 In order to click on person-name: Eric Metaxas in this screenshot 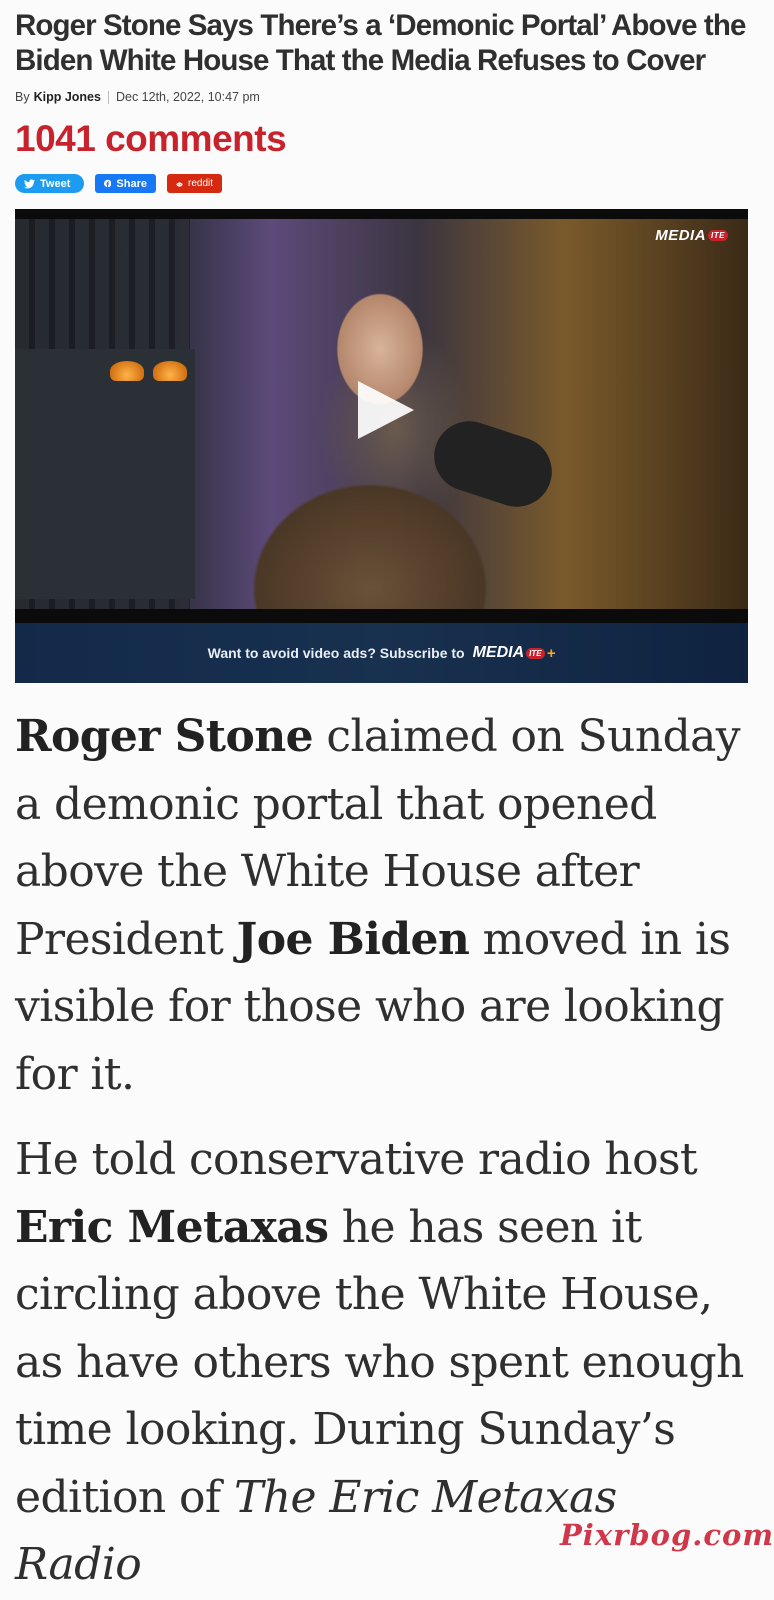, I will do `click(172, 1227)`.